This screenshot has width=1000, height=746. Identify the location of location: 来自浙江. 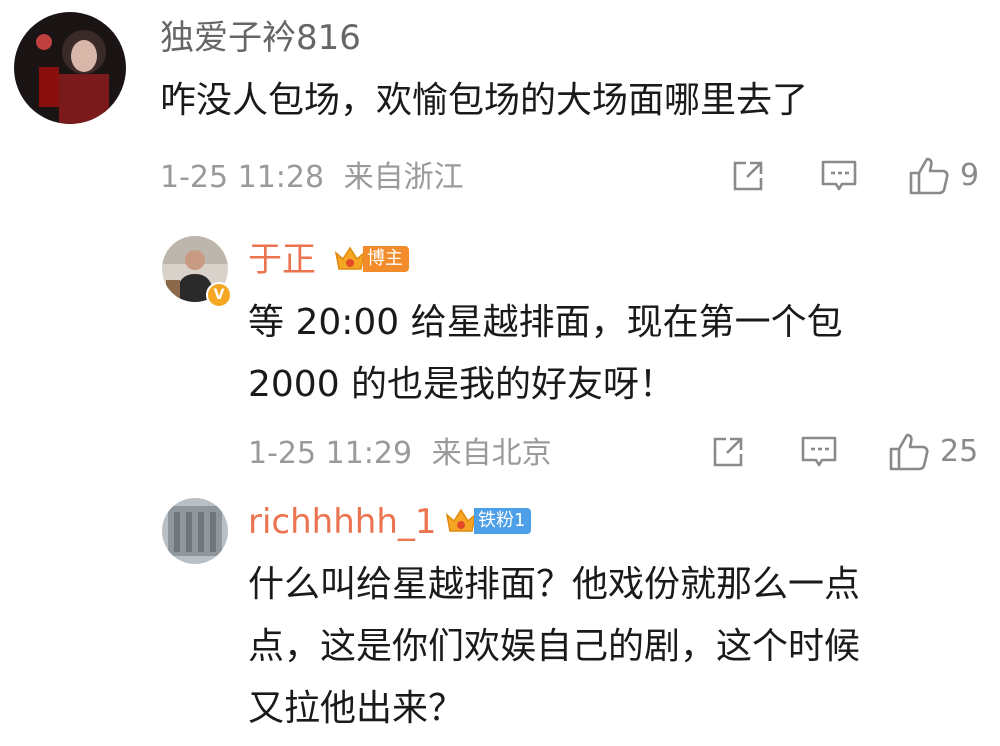
(403, 177).